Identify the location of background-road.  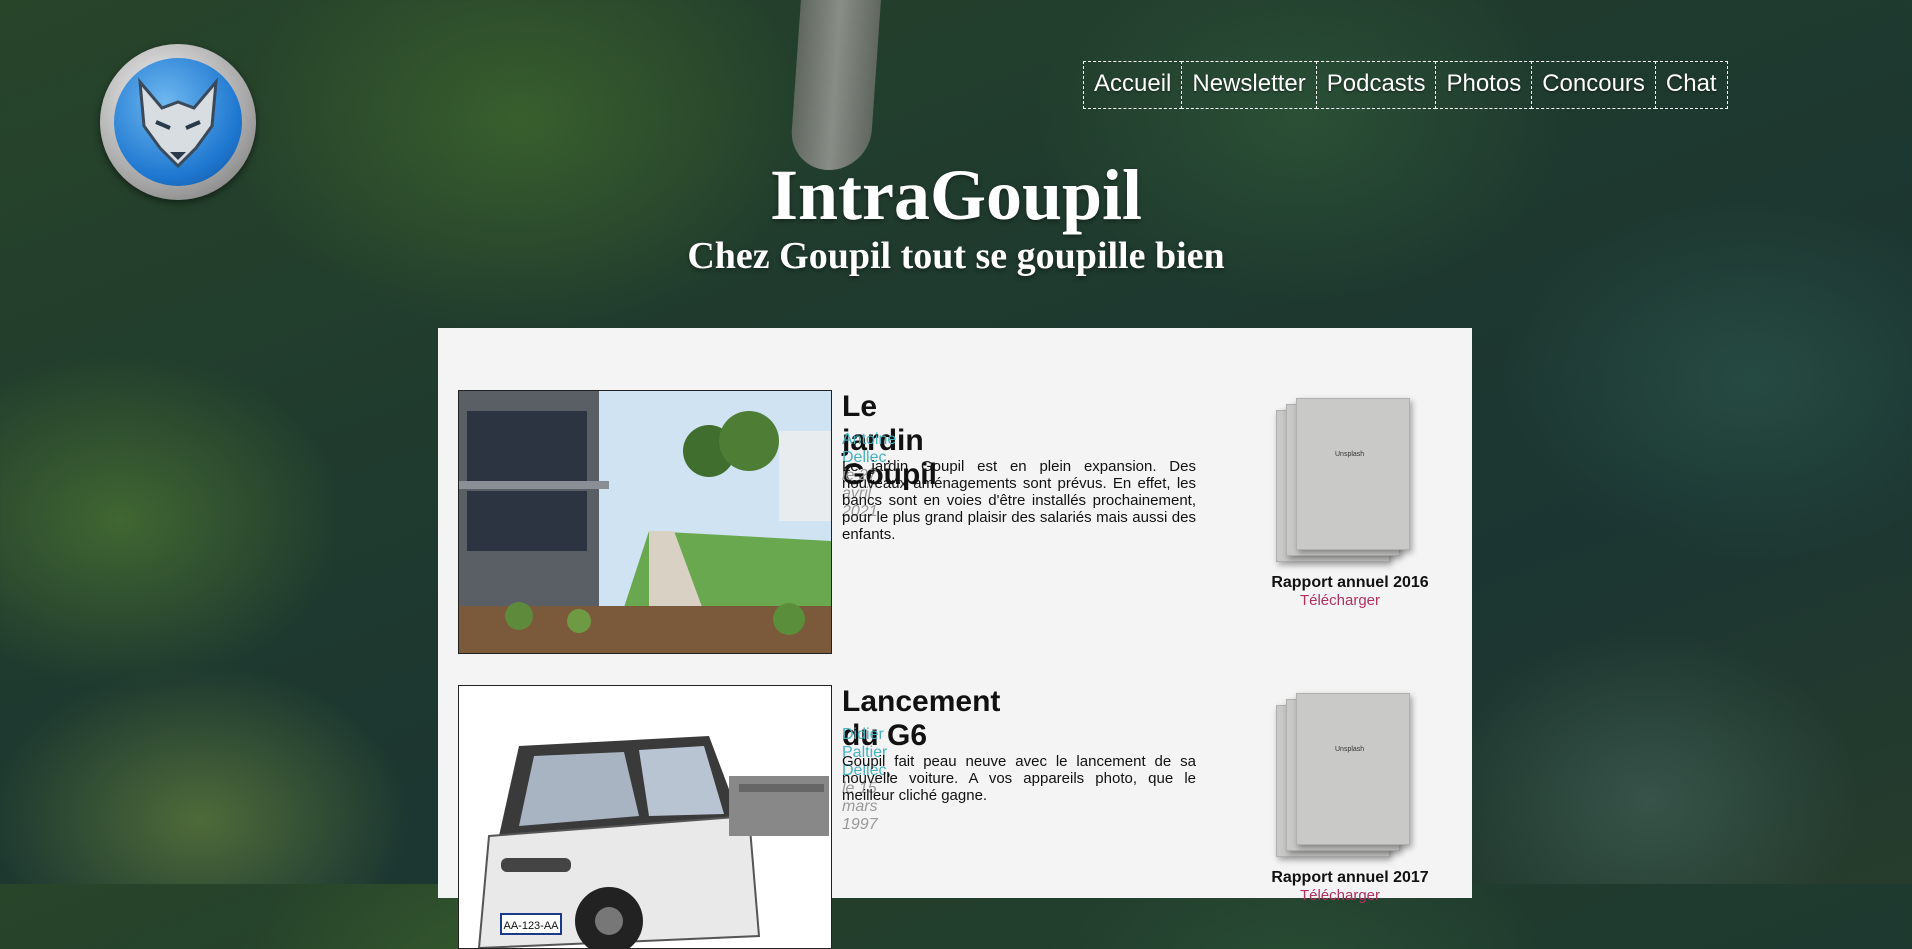
(835, 85).